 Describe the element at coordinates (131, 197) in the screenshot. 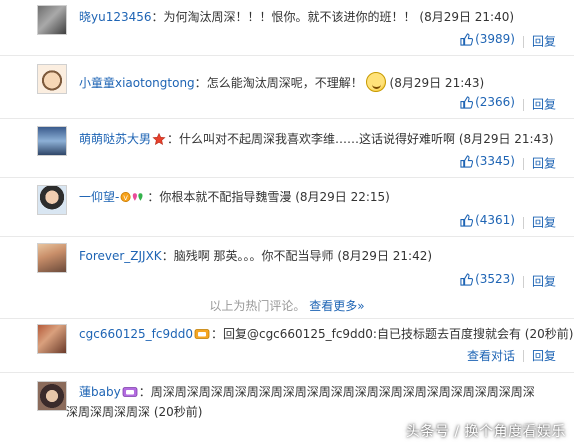

I see `vip-badge-icon: V` at that location.